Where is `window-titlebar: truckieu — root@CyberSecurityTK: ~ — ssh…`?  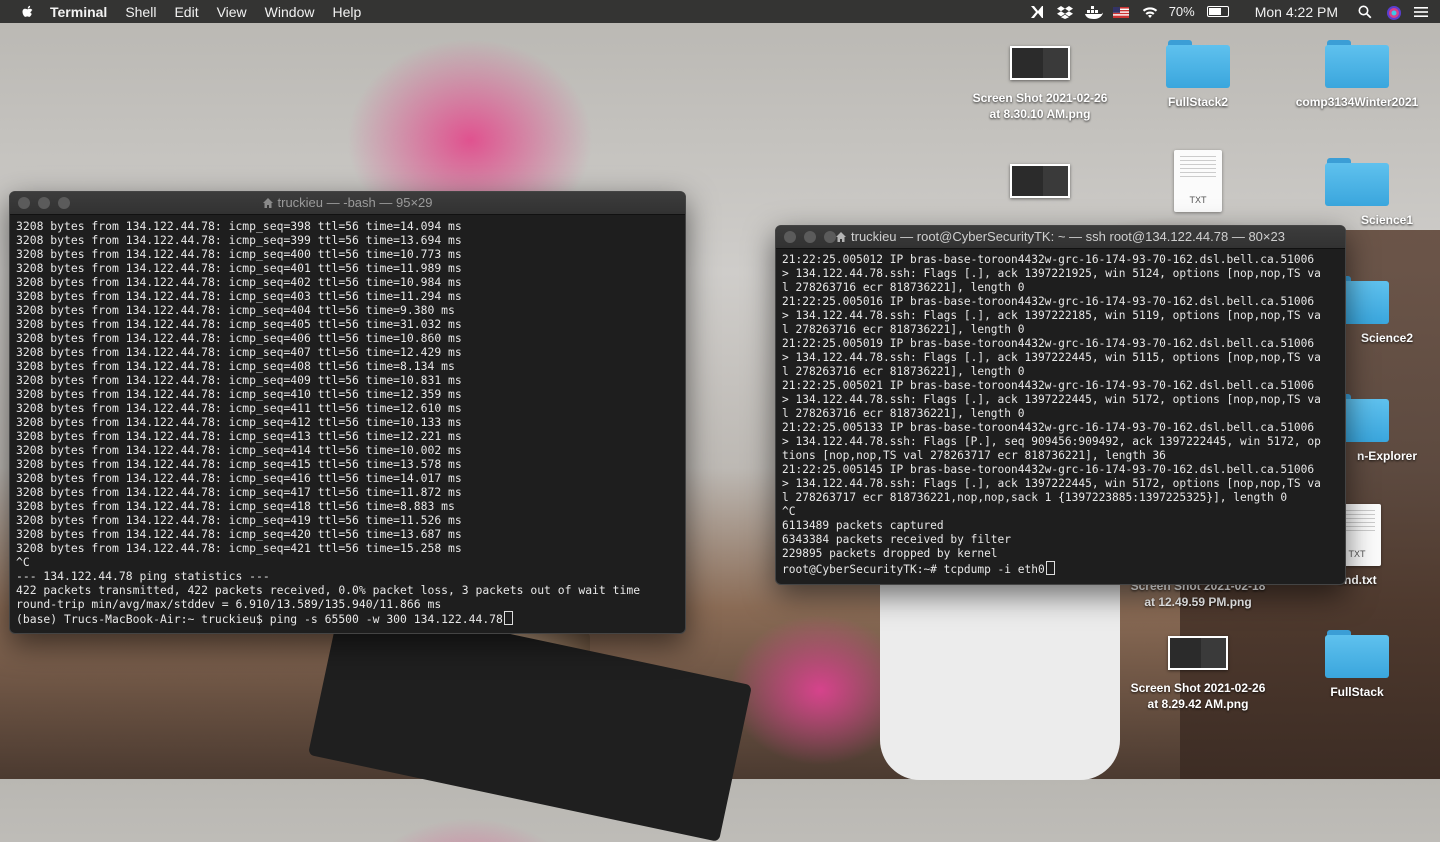 window-titlebar: truckieu — root@CyberSecurityTK: ~ — ssh… is located at coordinates (1060, 237).